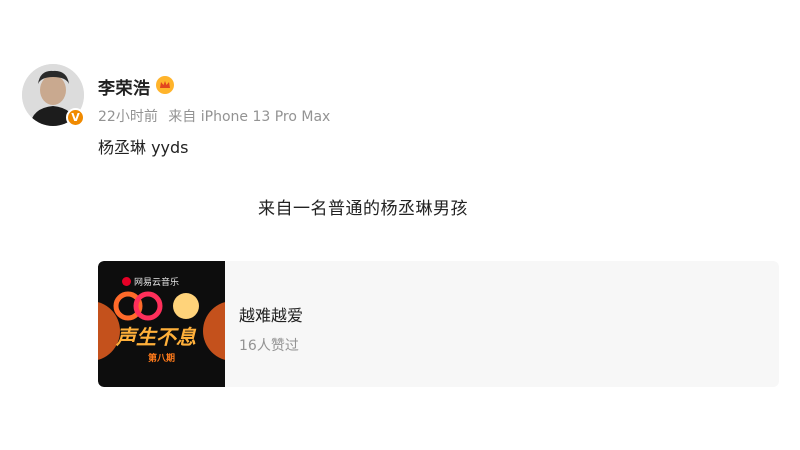  I want to click on album-cover: 网易云音乐 声生不息 第八期, so click(161, 324).